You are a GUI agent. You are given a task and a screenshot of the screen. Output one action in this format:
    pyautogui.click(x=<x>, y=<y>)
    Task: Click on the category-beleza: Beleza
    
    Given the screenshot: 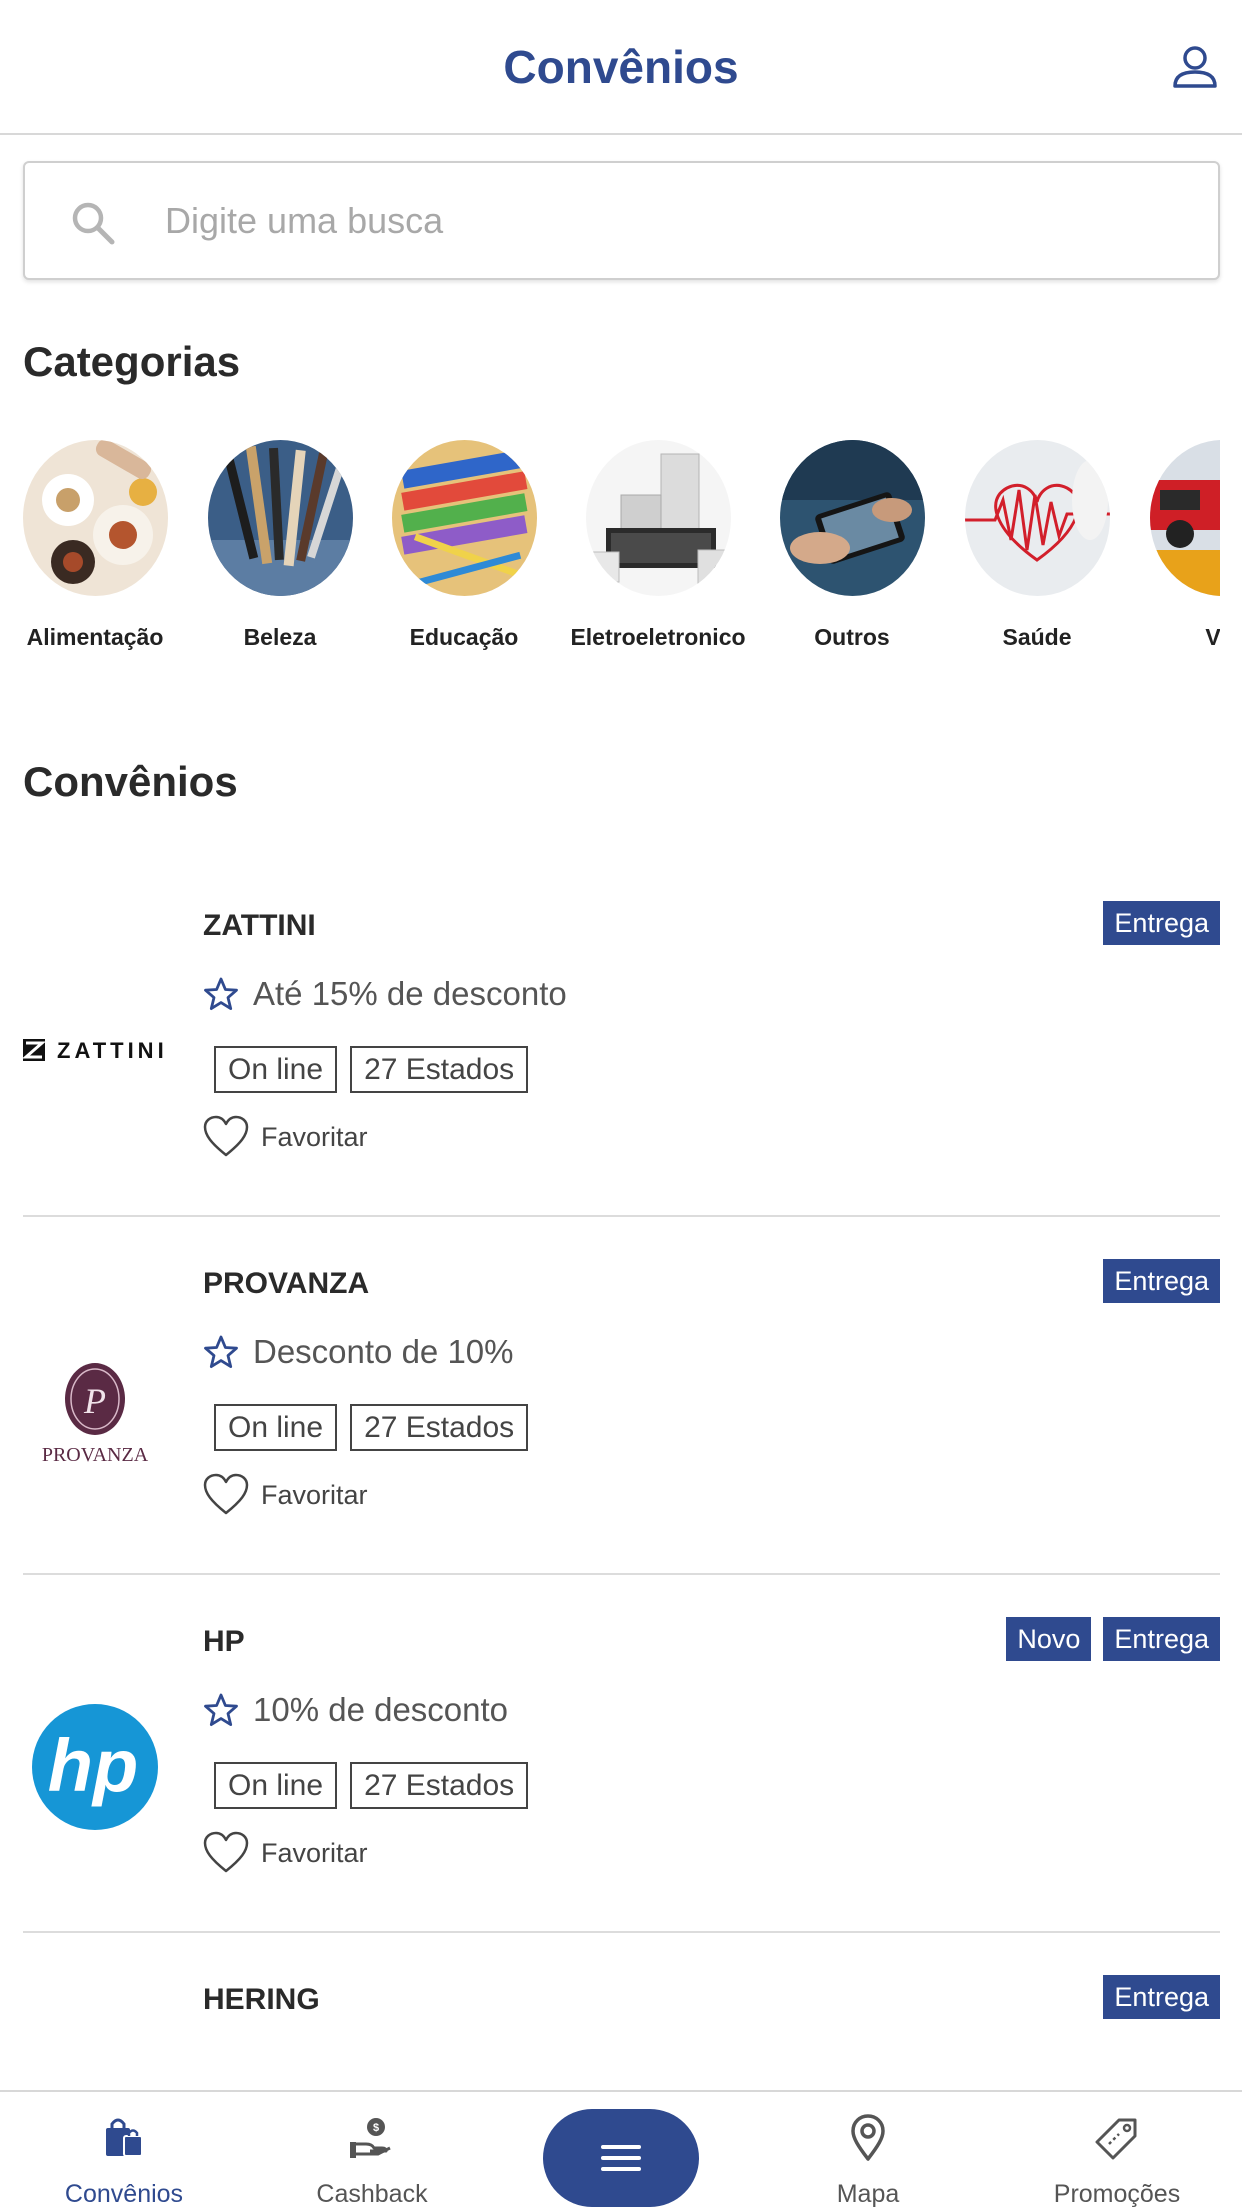 What is the action you would take?
    pyautogui.click(x=280, y=545)
    